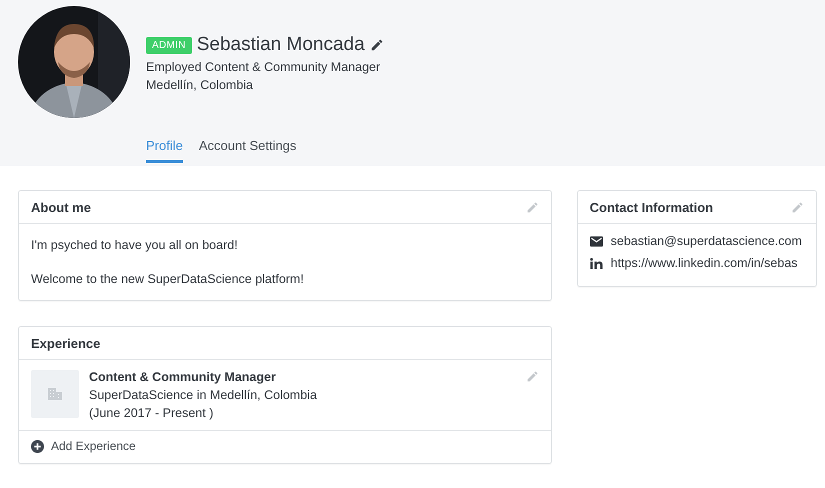 The height and width of the screenshot is (488, 825). Describe the element at coordinates (183, 377) in the screenshot. I see `experience-role: Content & Community Manager` at that location.